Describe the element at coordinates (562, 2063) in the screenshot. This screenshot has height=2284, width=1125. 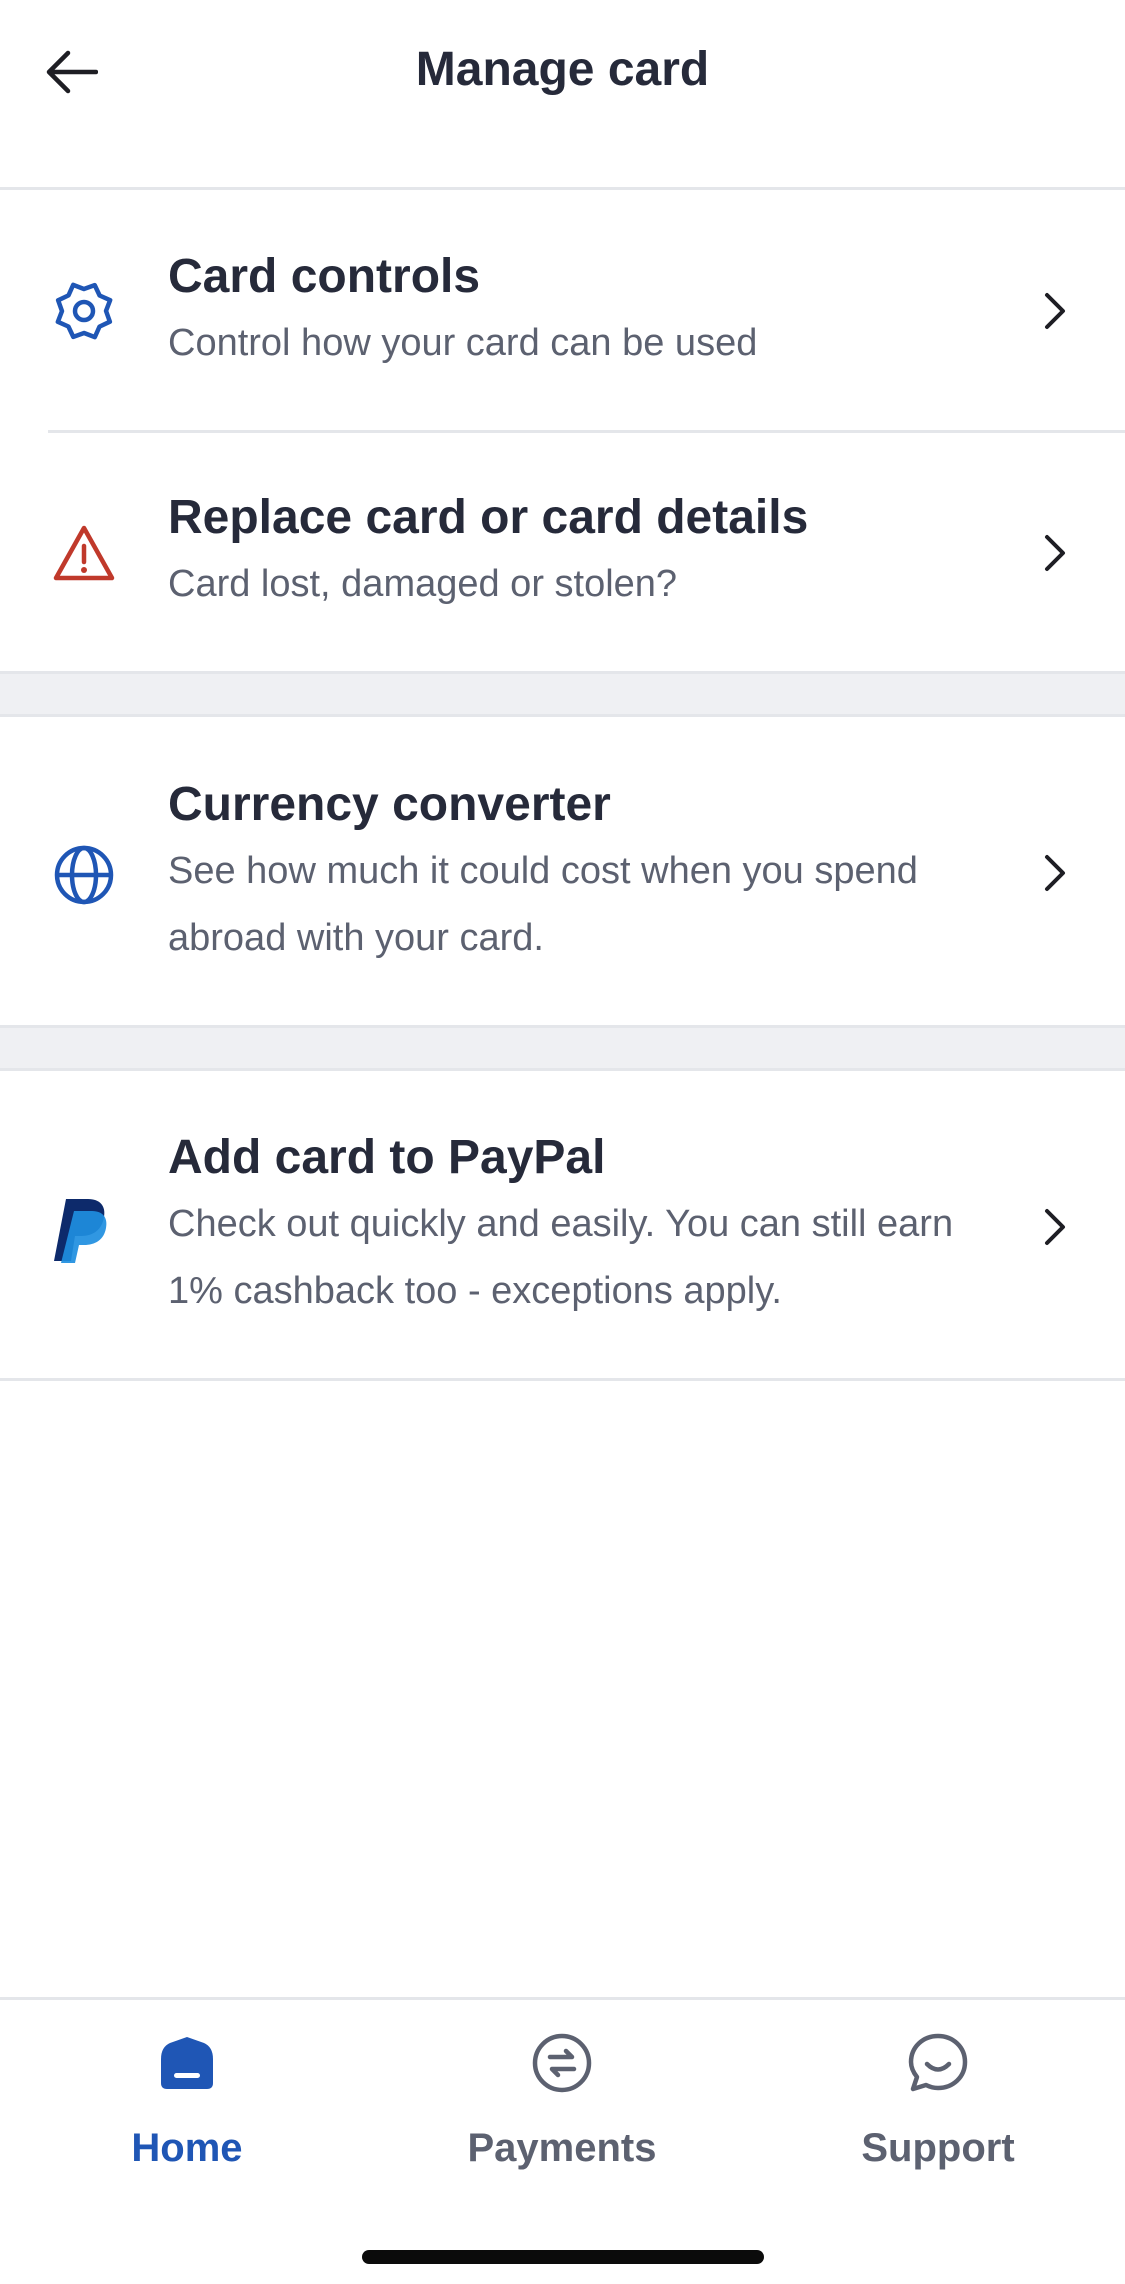
I see `transfer-icon` at that location.